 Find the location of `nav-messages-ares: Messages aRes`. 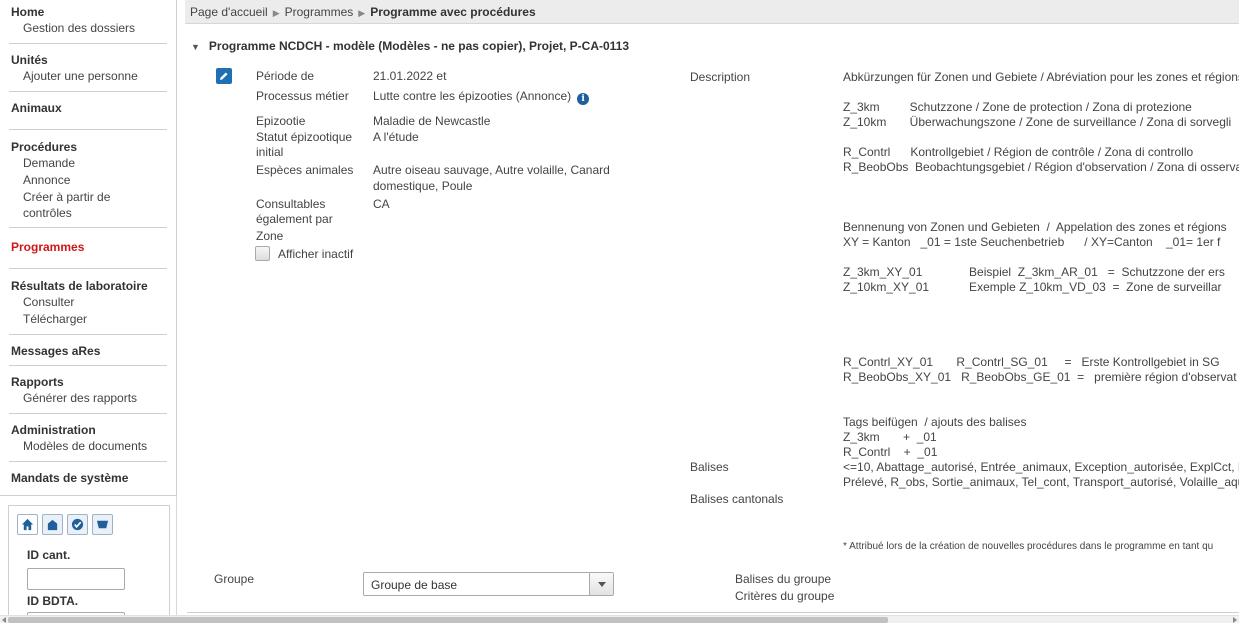

nav-messages-ares: Messages aRes is located at coordinates (89, 351).